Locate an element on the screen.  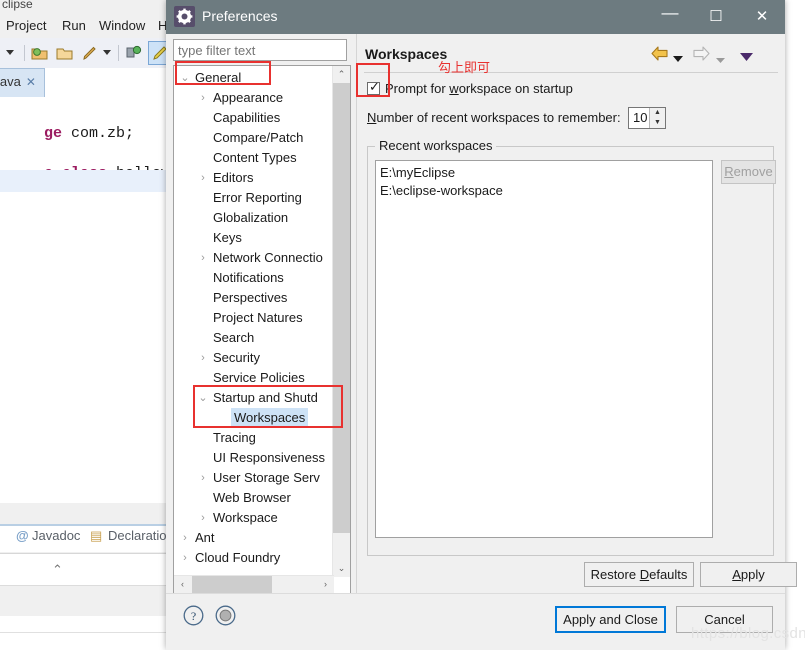
page-menu-dropdown-icon is located at coordinates (746, 58).